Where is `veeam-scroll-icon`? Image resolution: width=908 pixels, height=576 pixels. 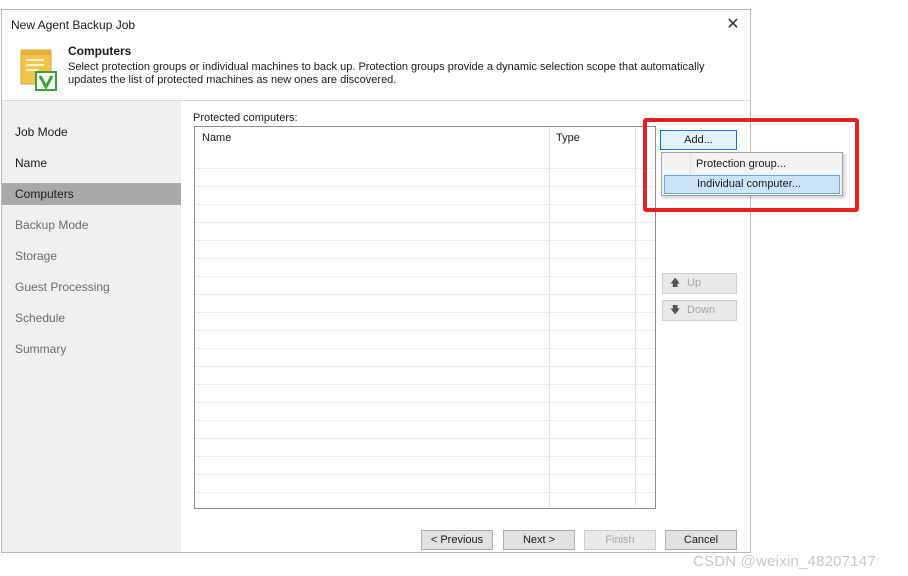
veeam-scroll-icon is located at coordinates (38, 70).